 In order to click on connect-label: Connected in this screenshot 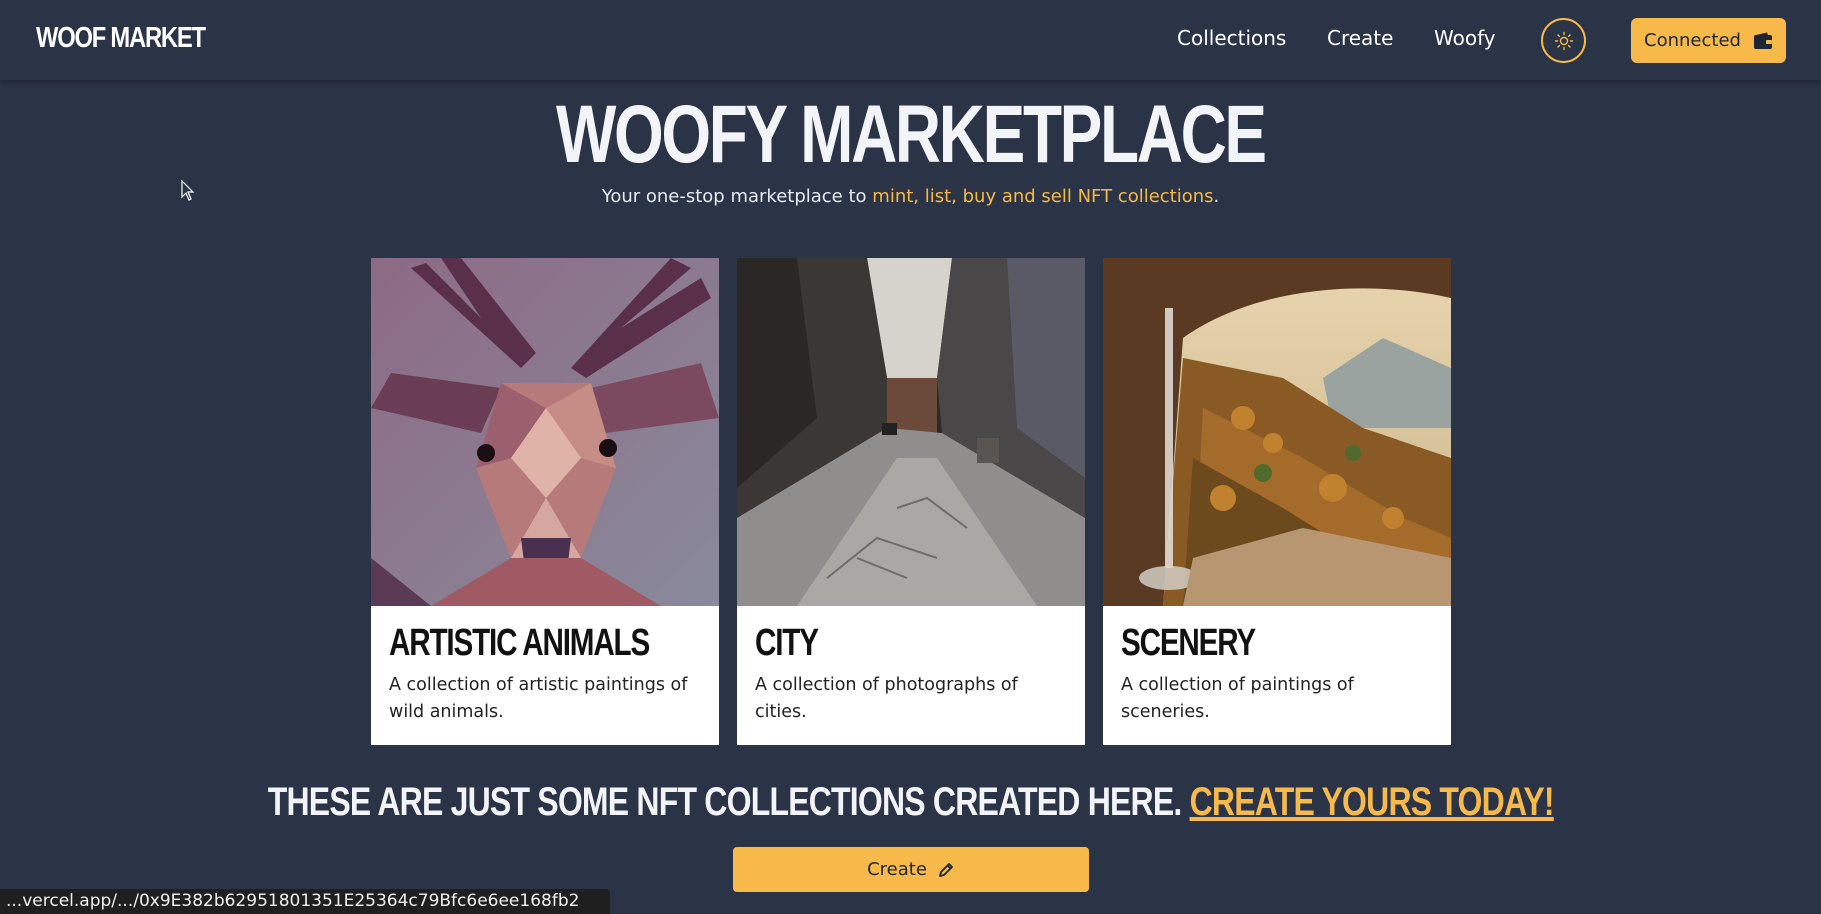, I will do `click(1692, 40)`.